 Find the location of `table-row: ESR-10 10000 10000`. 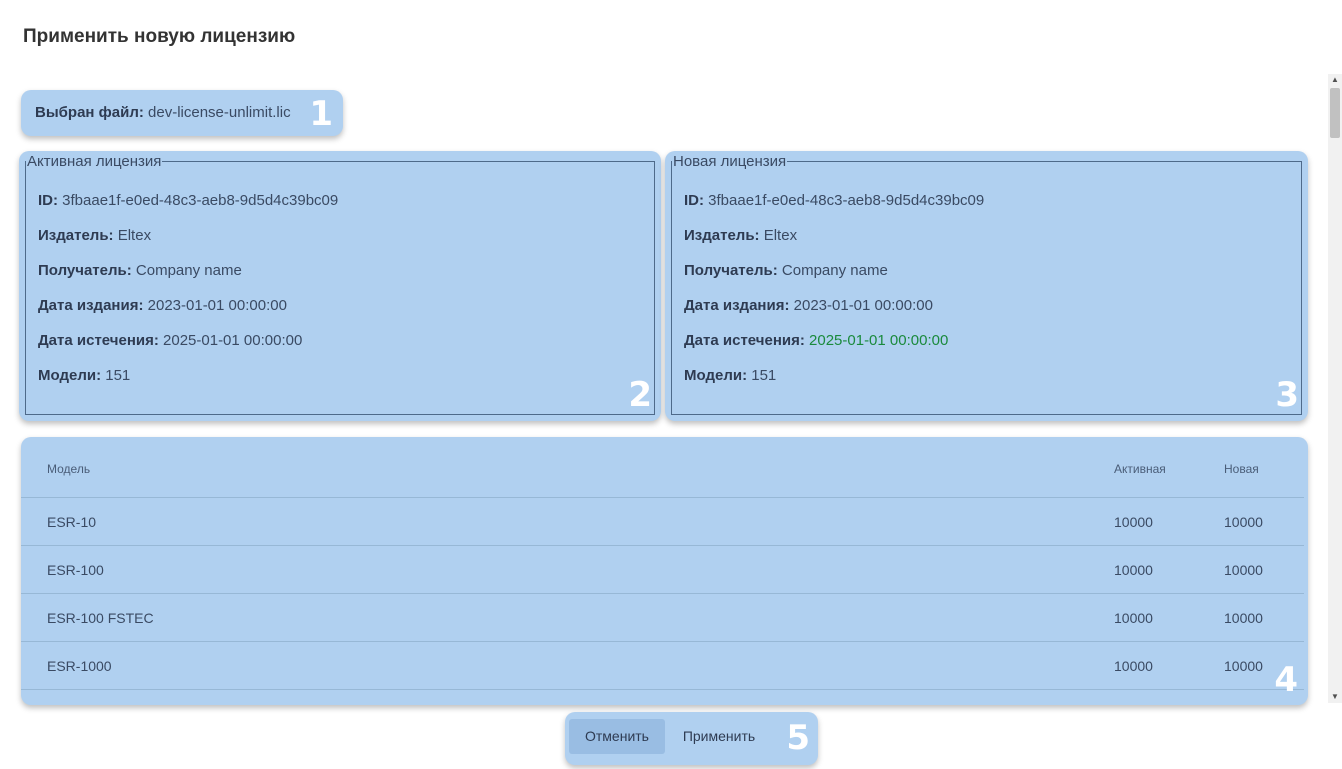

table-row: ESR-10 10000 10000 is located at coordinates (662, 522).